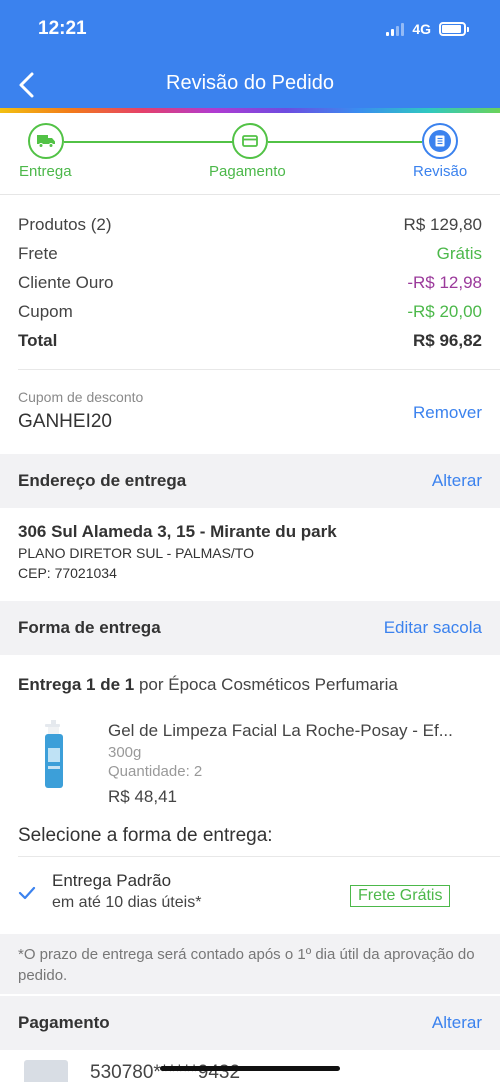 This screenshot has height=1082, width=500. What do you see at coordinates (145, 835) in the screenshot?
I see `delivery-options-title: Selecione a forma de entrega:` at bounding box center [145, 835].